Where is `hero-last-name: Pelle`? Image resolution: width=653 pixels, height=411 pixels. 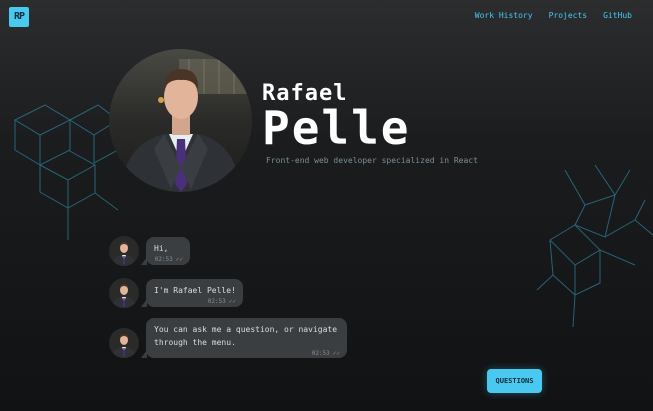
hero-last-name: Pelle is located at coordinates (336, 128).